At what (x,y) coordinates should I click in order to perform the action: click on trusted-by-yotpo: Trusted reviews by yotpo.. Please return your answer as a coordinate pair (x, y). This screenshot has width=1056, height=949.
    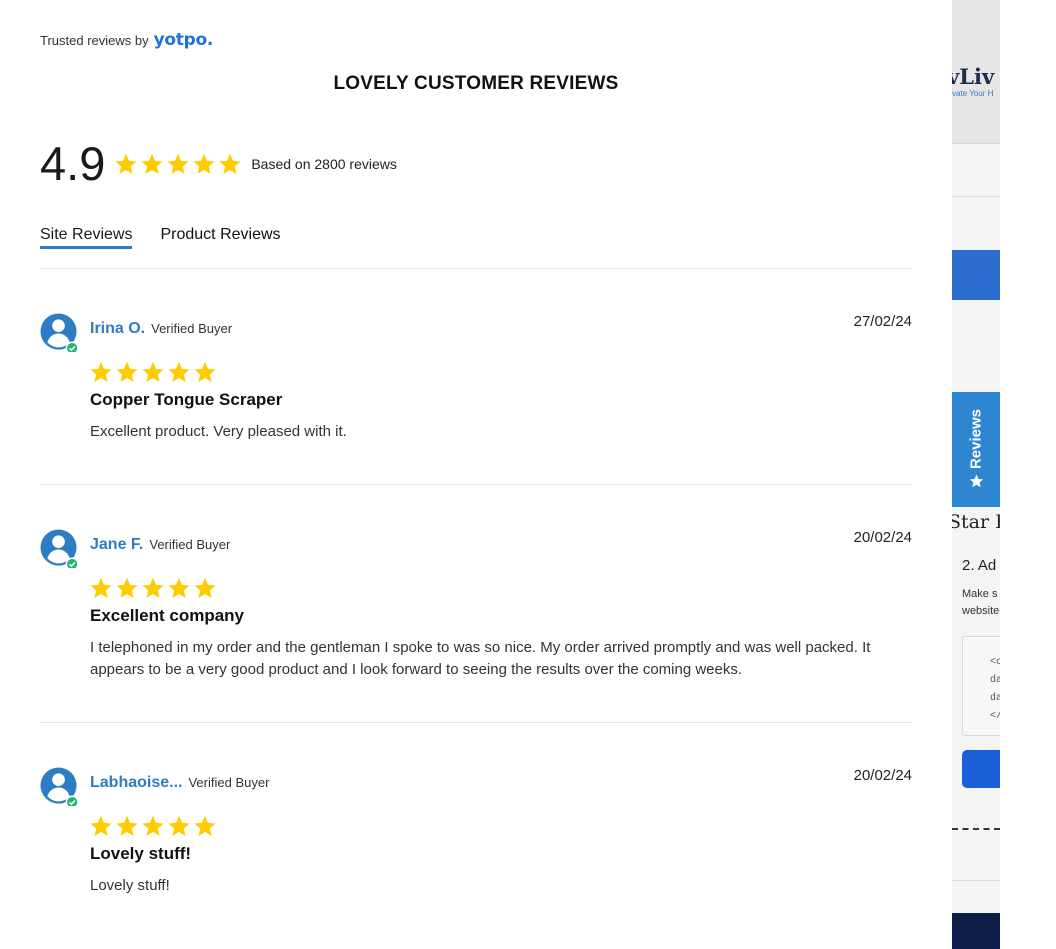
    Looking at the image, I should click on (126, 40).